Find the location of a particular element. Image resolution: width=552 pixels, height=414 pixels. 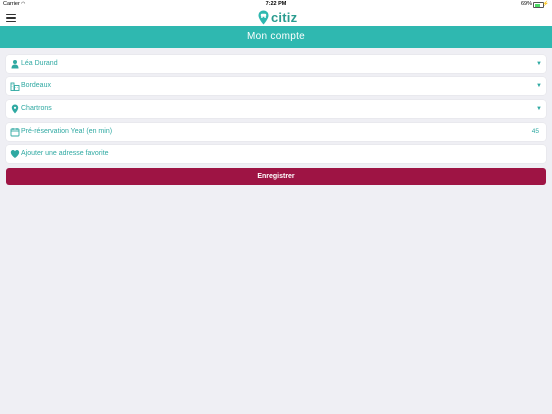

citiz-logo: citiz is located at coordinates (277, 17).